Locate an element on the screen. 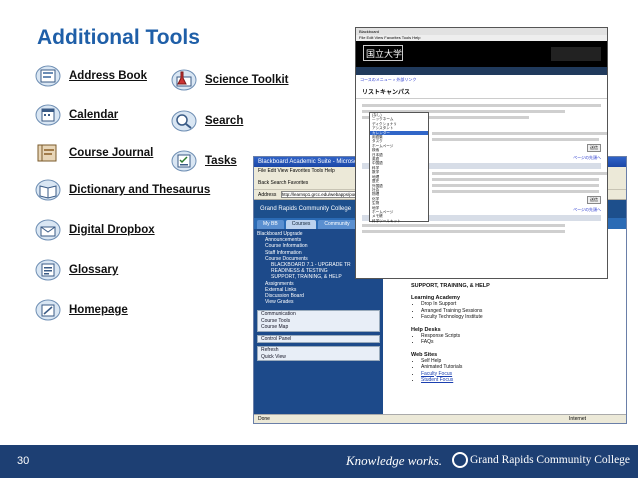 This screenshot has width=638, height=478. tagline: Knowledge works. is located at coordinates (394, 460).